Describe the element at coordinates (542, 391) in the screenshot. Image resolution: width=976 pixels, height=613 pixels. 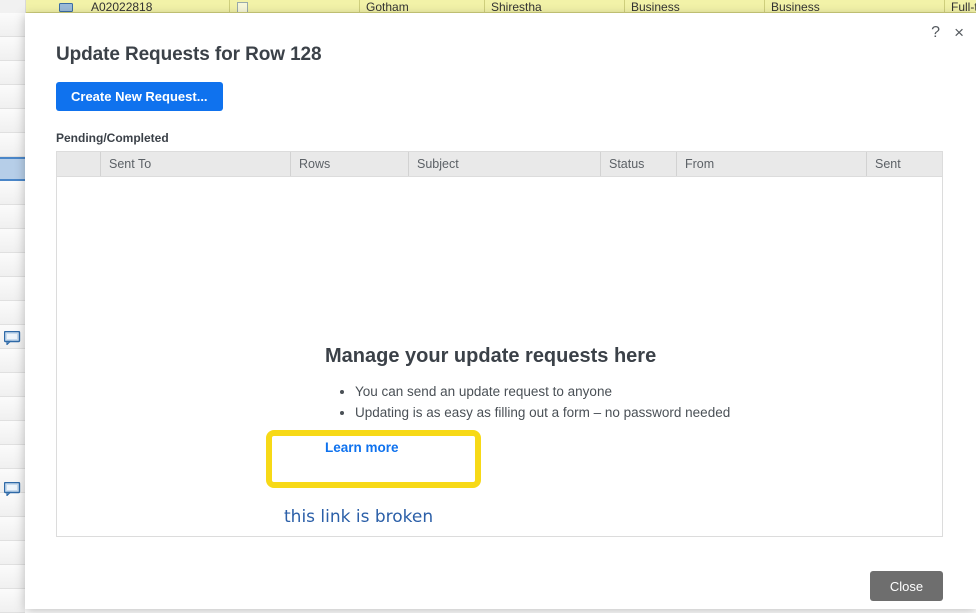
I see `empty-state-bullet: You can send an update request to anyone` at that location.